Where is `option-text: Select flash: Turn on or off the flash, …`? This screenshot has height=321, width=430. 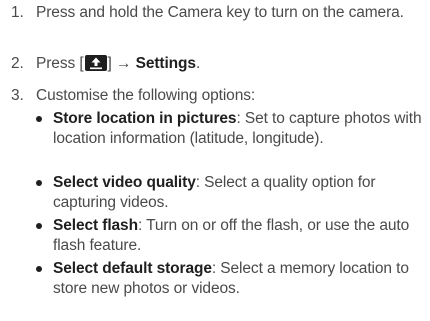 option-text: Select flash: Turn on or off the flash, … is located at coordinates (239, 236).